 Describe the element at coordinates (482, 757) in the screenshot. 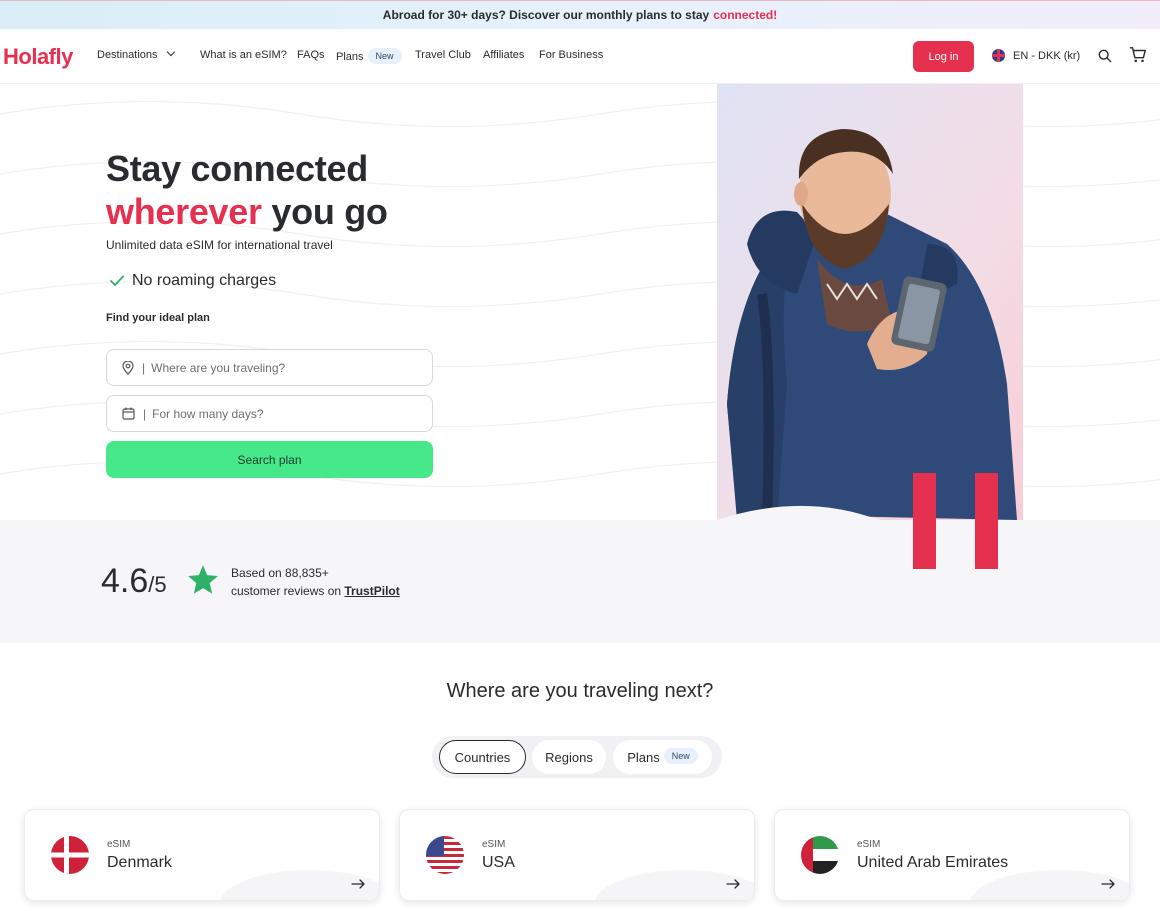

I see `tab-countries: Countries` at that location.